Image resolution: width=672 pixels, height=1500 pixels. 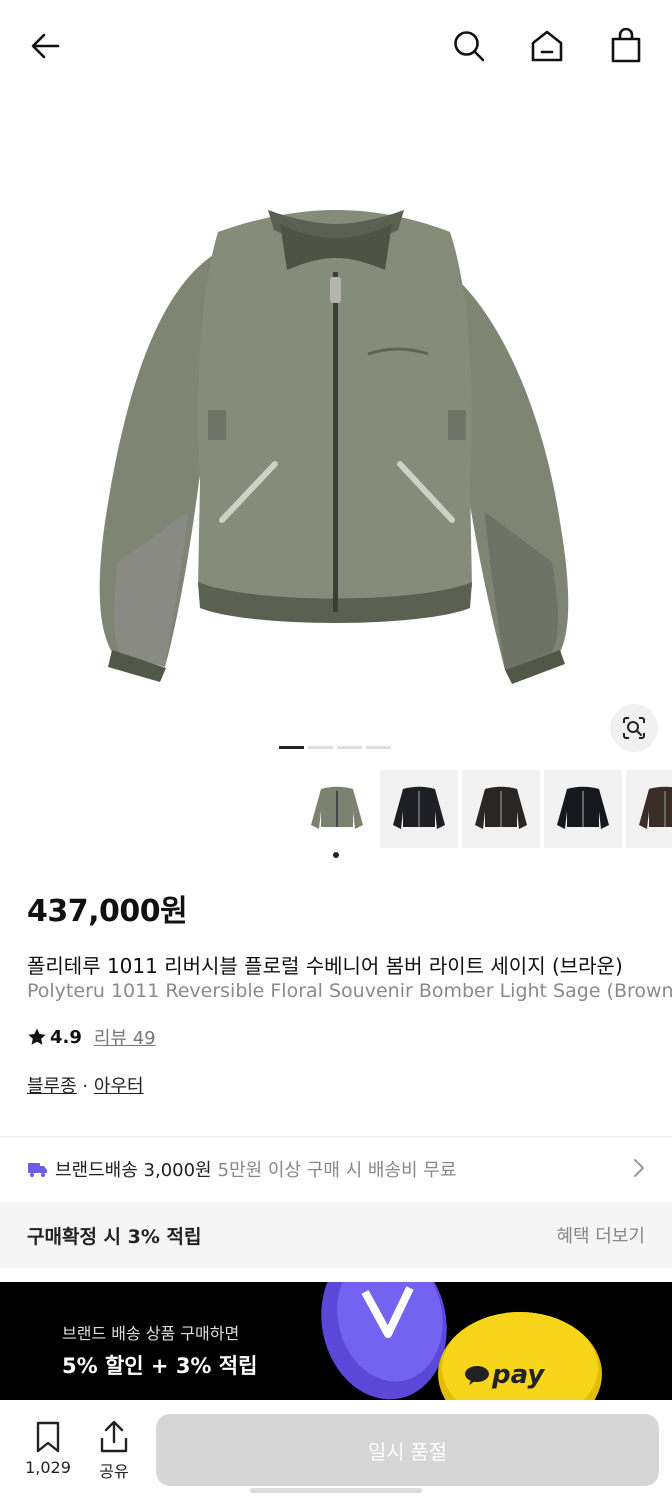 I want to click on points-benefit-row: 구매확정 시 3% 적립 혜택 더보기, so click(x=336, y=1235).